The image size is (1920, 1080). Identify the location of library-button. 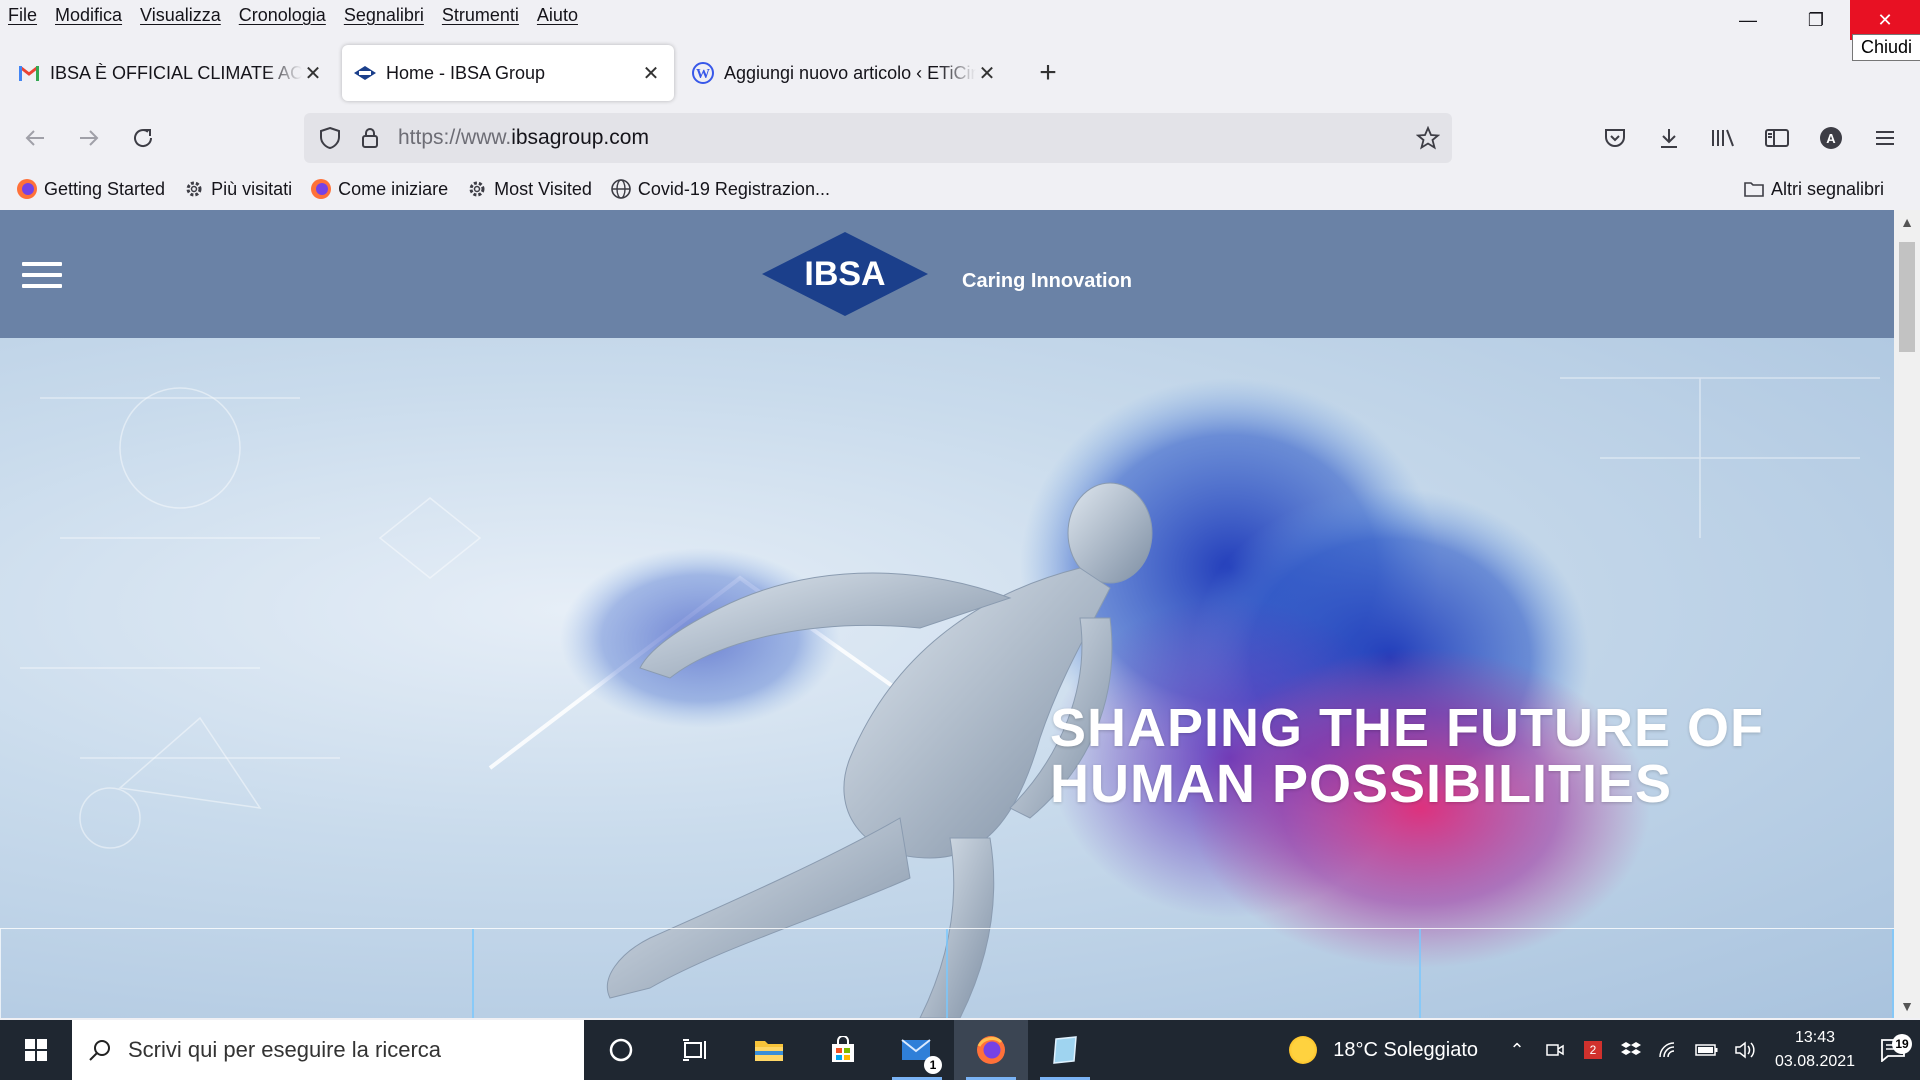
(1723, 138).